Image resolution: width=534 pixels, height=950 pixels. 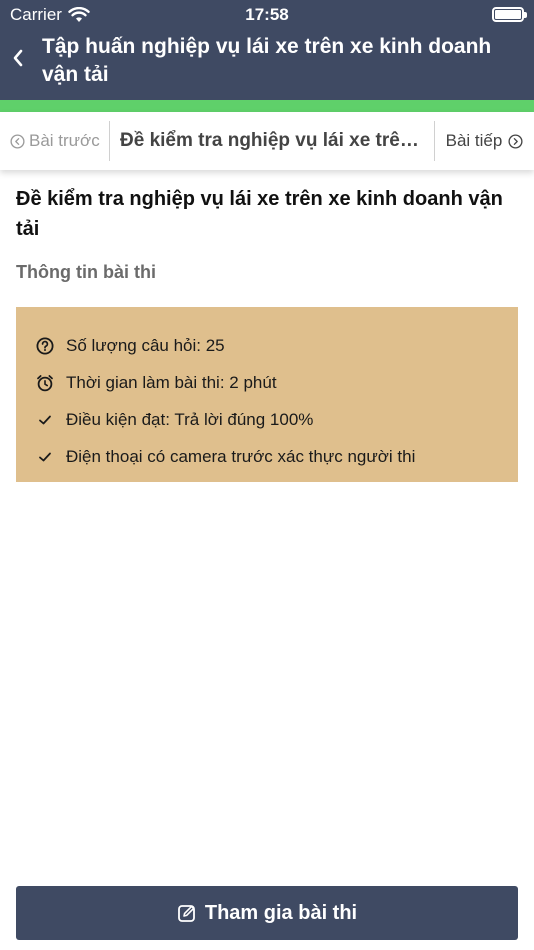 I want to click on alarm-clock-icon, so click(x=45, y=383).